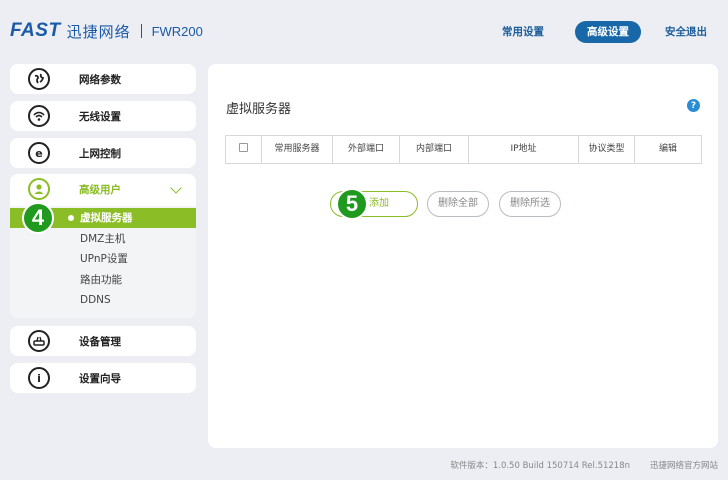  I want to click on sidebar-item-label: 无线设置, so click(100, 116).